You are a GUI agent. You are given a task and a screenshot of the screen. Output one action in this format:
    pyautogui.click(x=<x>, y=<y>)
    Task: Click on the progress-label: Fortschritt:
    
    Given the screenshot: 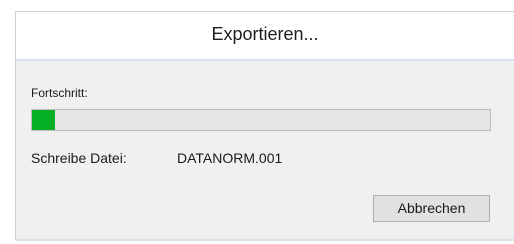 What is the action you would take?
    pyautogui.click(x=59, y=93)
    